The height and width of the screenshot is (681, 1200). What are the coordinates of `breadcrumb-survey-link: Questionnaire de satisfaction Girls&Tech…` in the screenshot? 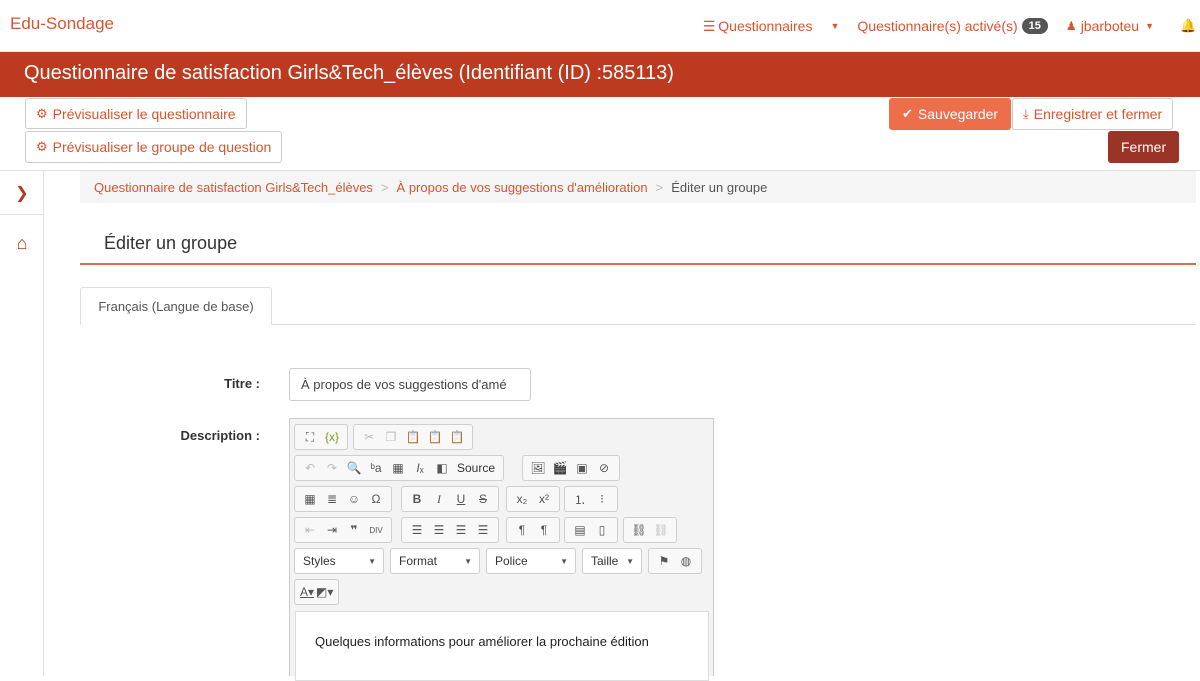 It's located at (233, 187).